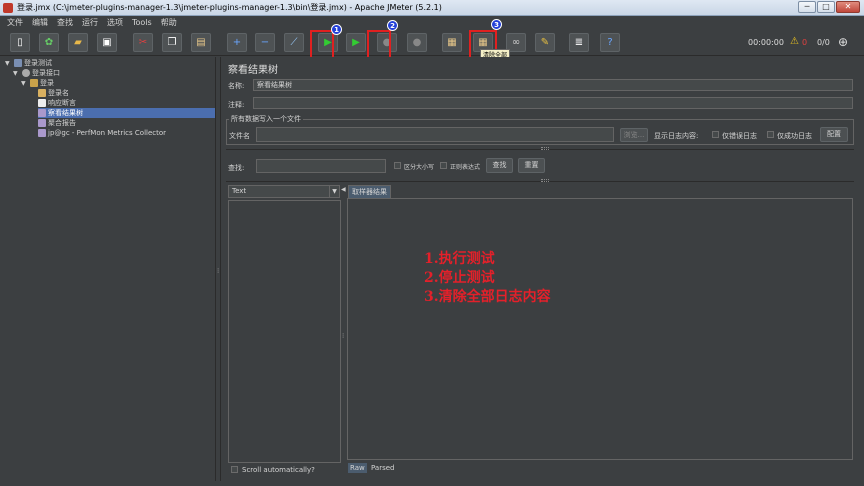 The width and height of the screenshot is (864, 486). Describe the element at coordinates (531, 165) in the screenshot. I see `reset-button: 重置` at that location.